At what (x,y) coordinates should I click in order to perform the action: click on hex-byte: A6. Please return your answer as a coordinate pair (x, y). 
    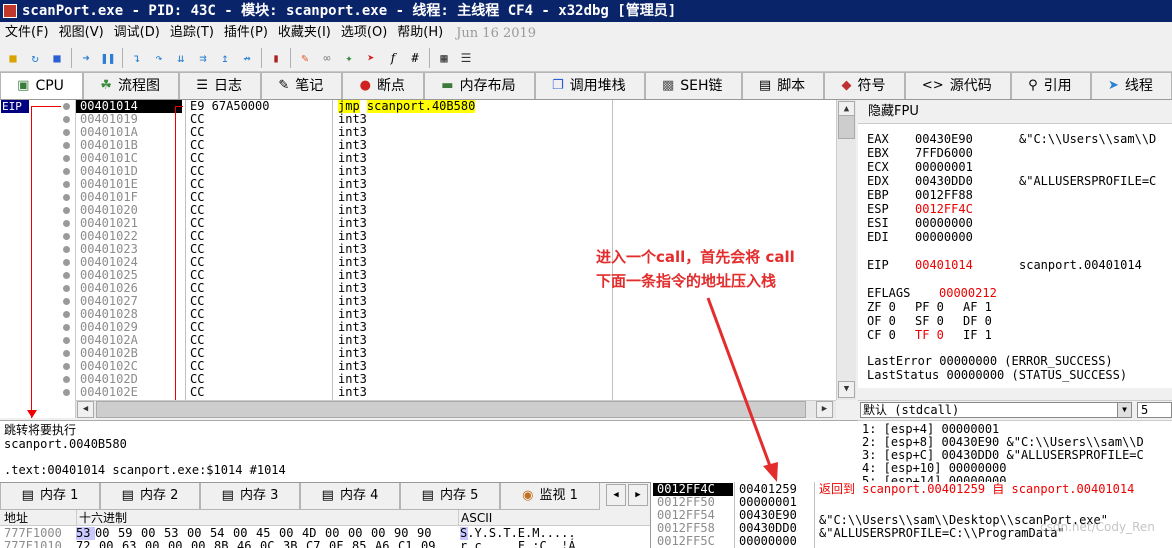
    Looking at the image, I should click on (386, 544).